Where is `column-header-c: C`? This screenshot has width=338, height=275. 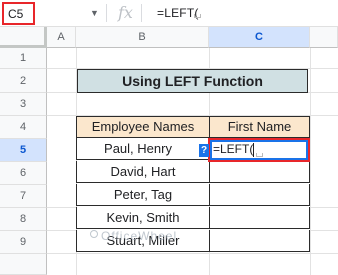
column-header-c: C is located at coordinates (259, 37).